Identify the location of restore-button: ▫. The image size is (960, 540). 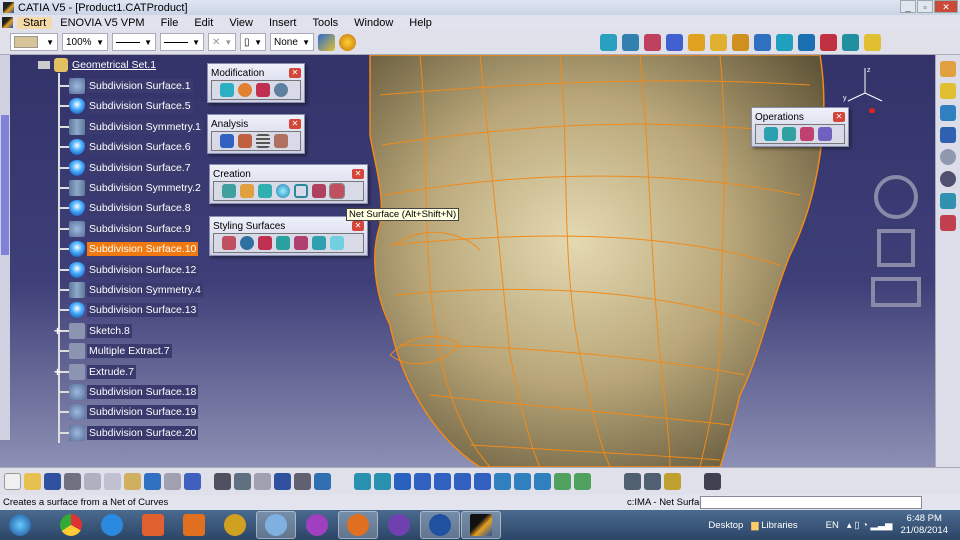
(925, 6).